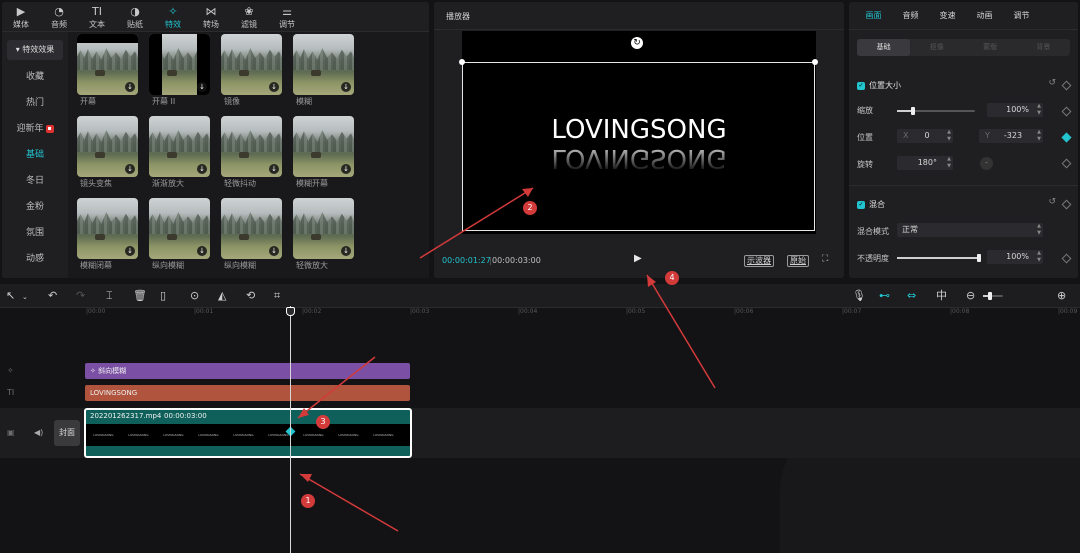  What do you see at coordinates (323, 71) in the screenshot?
I see `effect-tile: ↓ 模糊` at bounding box center [323, 71].